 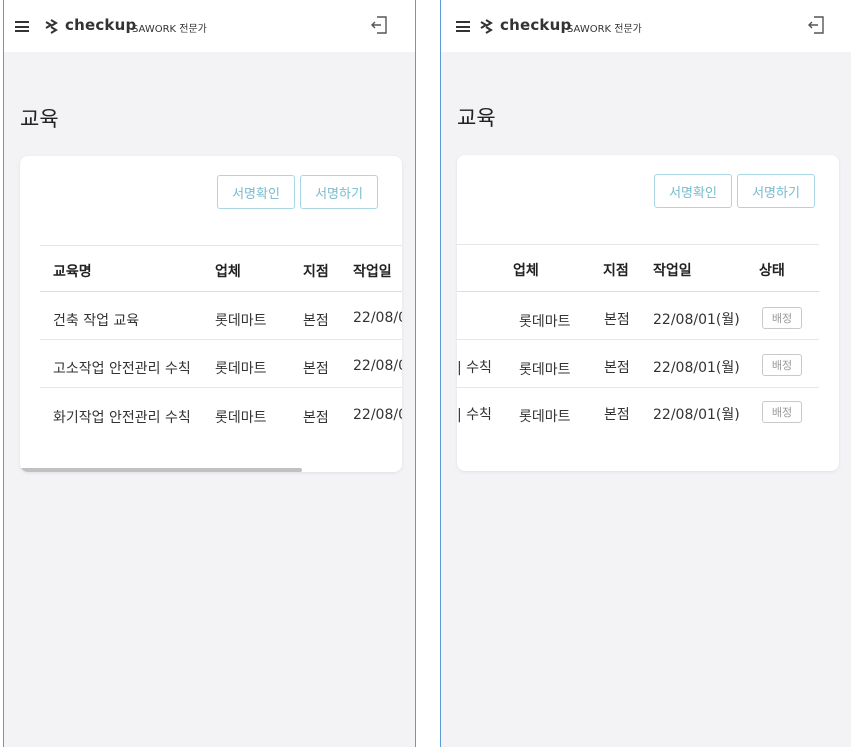 I want to click on row-3-date: 22/08/0, so click(x=377, y=415).